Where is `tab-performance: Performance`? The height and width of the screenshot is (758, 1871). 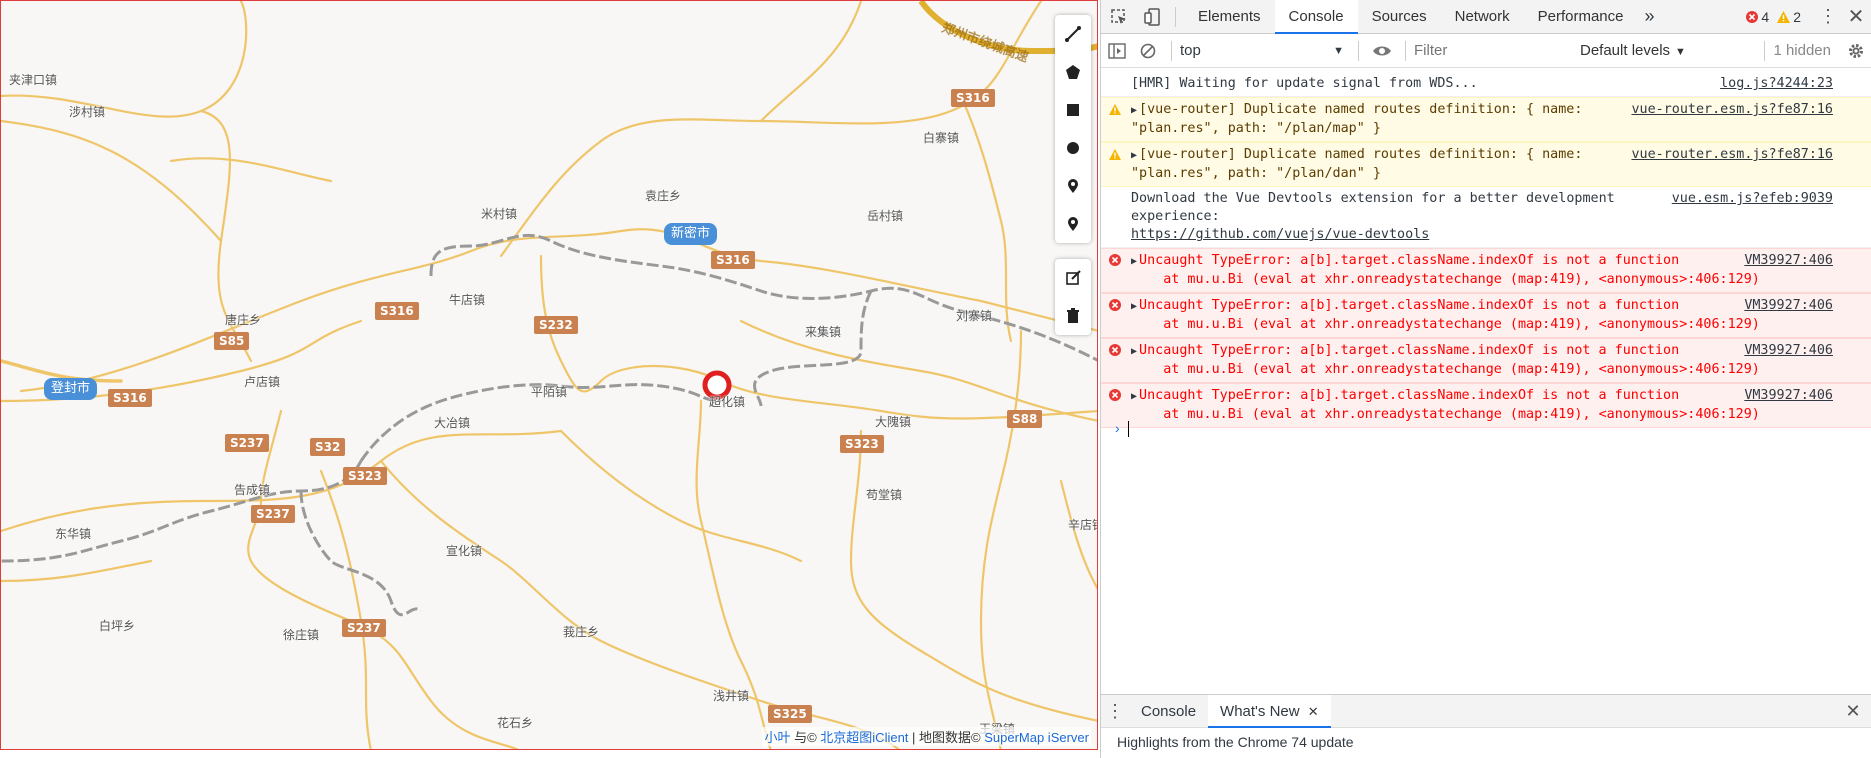 tab-performance: Performance is located at coordinates (1581, 17).